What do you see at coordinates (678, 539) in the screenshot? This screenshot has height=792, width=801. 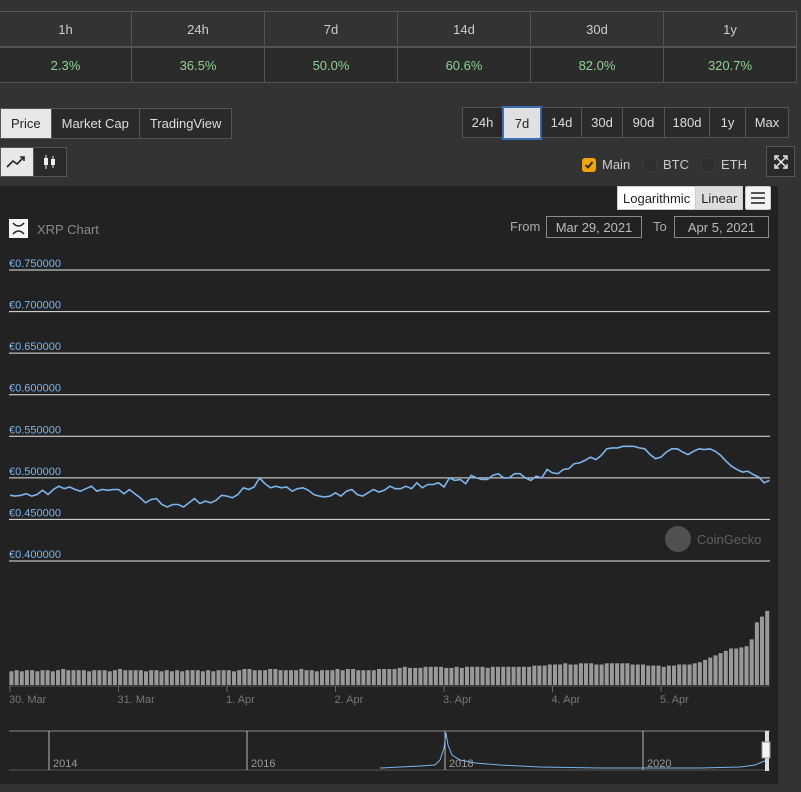 I see `coingecko-logo-icon` at bounding box center [678, 539].